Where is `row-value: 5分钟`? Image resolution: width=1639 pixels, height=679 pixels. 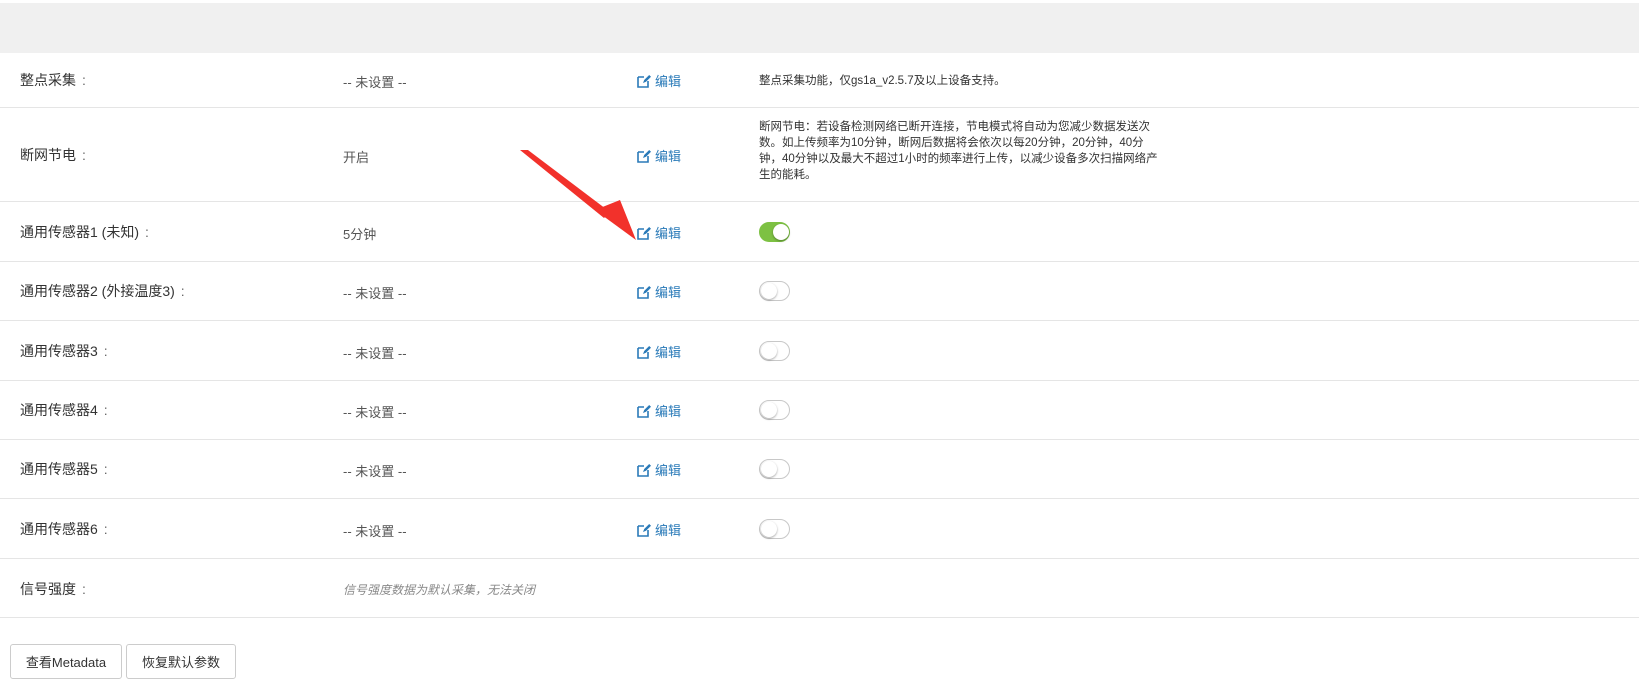 row-value: 5分钟 is located at coordinates (360, 234).